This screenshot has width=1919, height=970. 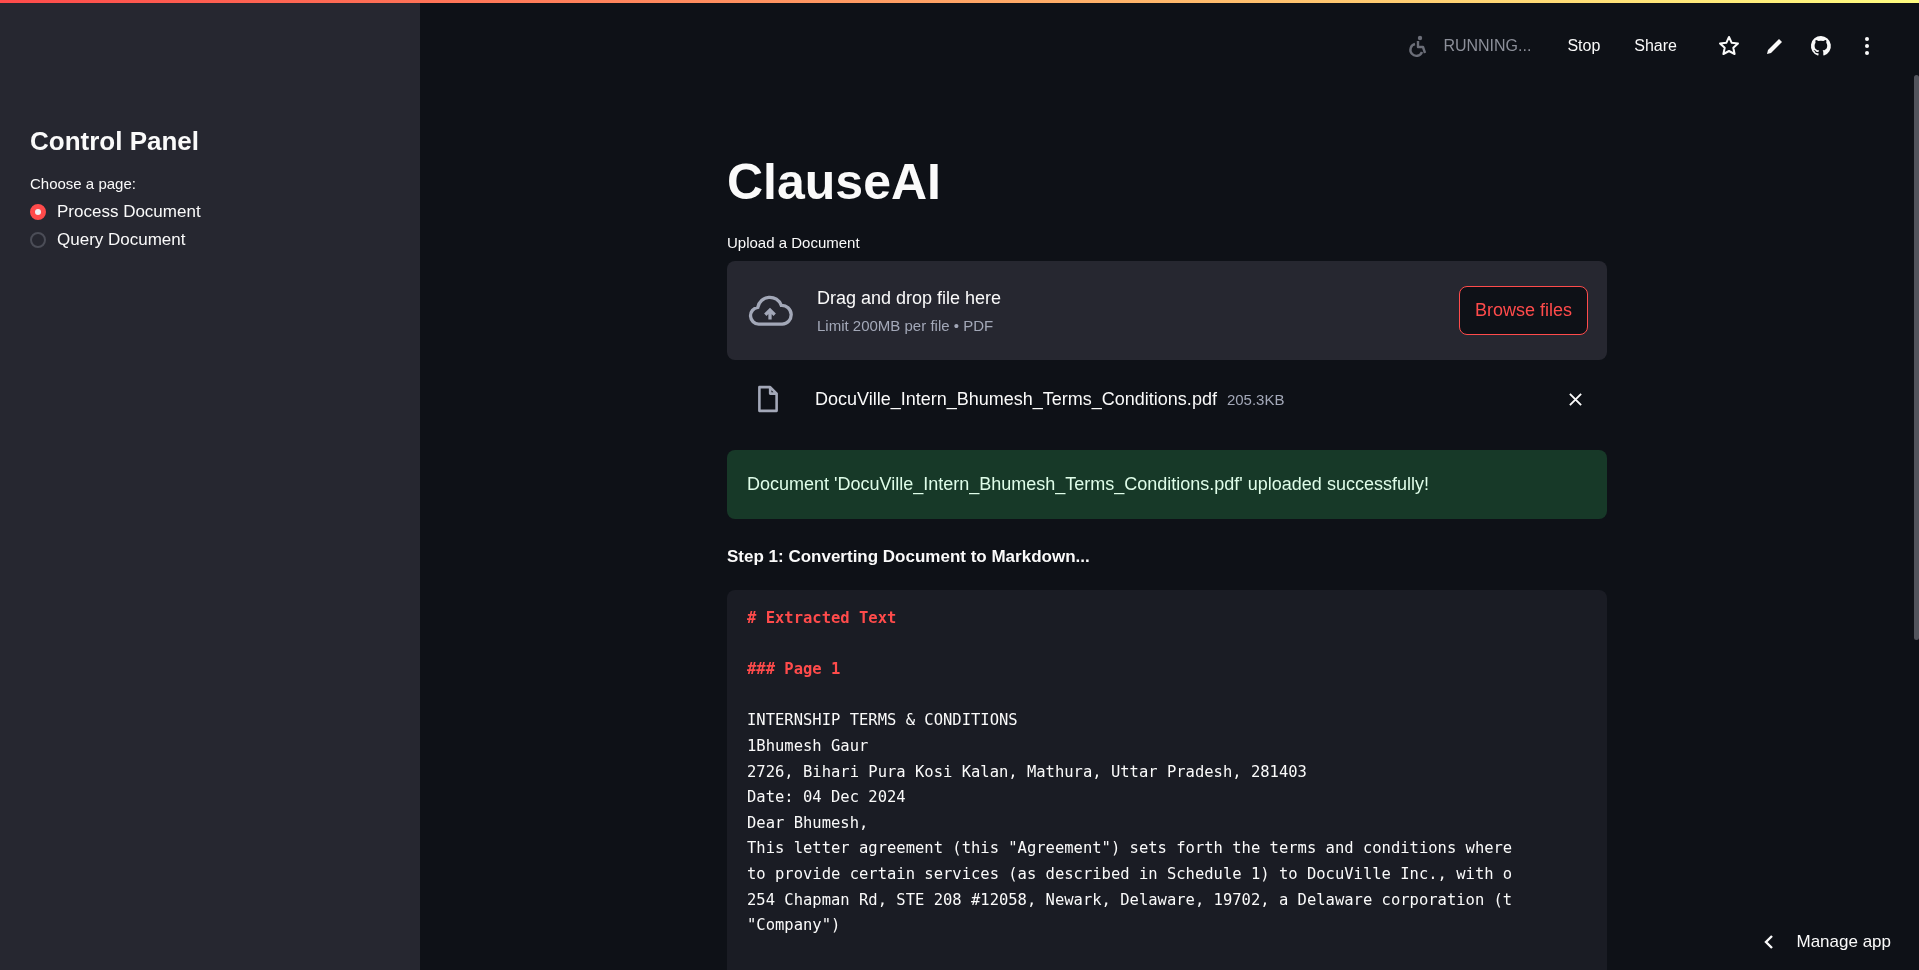 I want to click on code-line: 254 Chapman Rd, STE 208 #12058, Newark, Delaware, 19702, a Delaware corporation (t, so click(x=1130, y=900).